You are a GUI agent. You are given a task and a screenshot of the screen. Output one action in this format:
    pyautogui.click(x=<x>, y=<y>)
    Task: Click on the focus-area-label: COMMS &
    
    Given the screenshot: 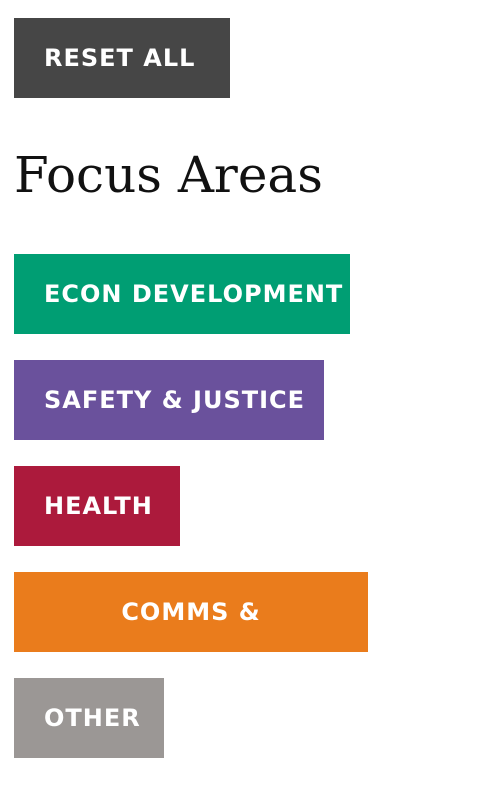 What is the action you would take?
    pyautogui.click(x=191, y=612)
    